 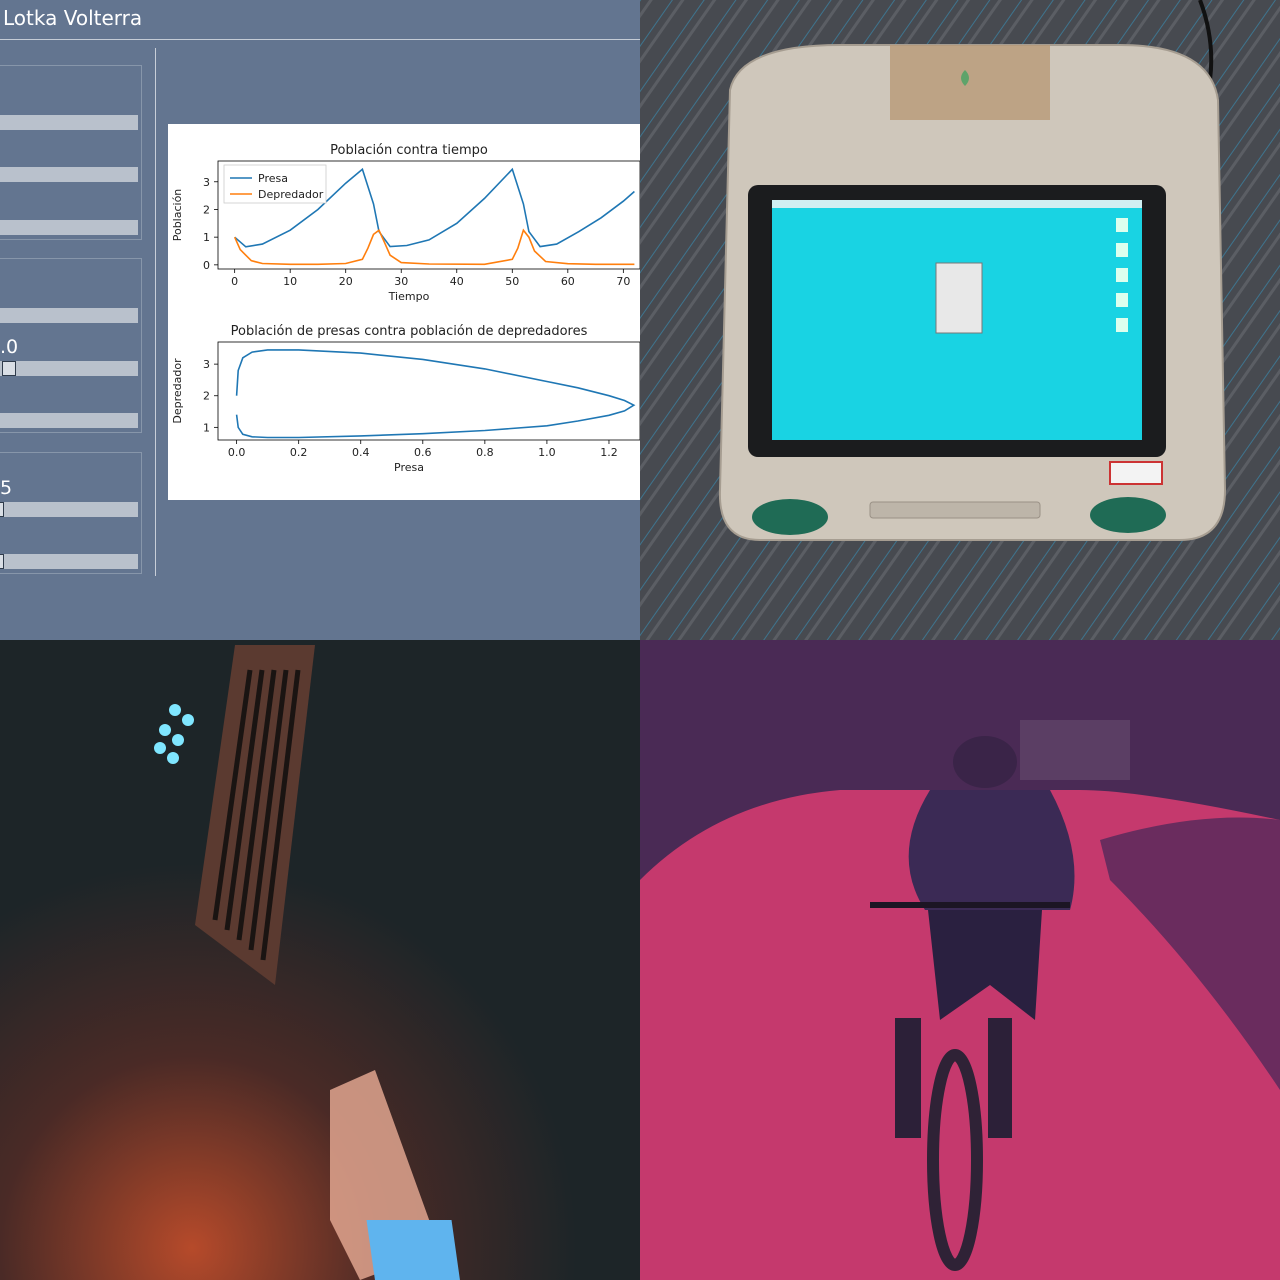 I want to click on helmet, so click(x=985, y=762).